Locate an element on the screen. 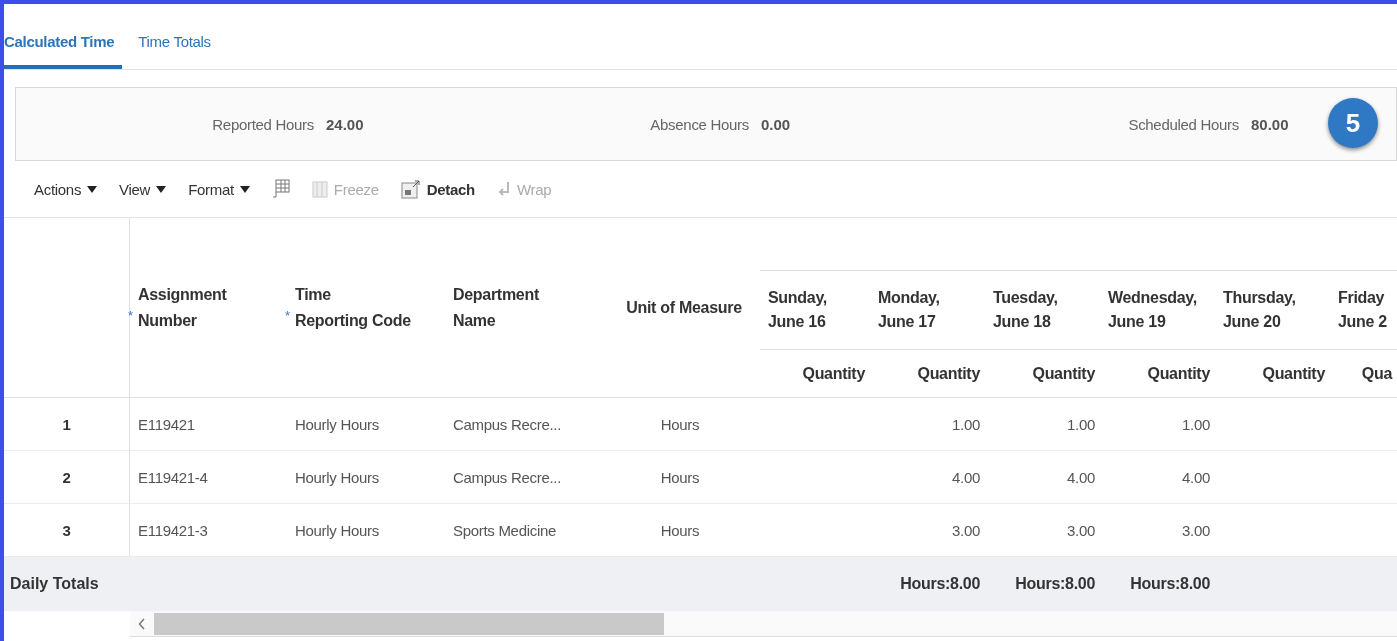 The width and height of the screenshot is (1397, 641). summary-value: 80.00 is located at coordinates (1270, 124).